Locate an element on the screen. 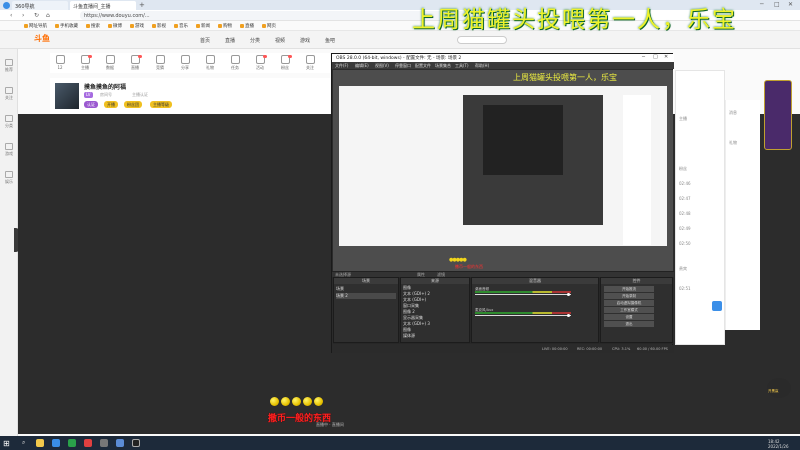 The height and width of the screenshot is (450, 800). bookmark-item: 搜索 is located at coordinates (93, 26).